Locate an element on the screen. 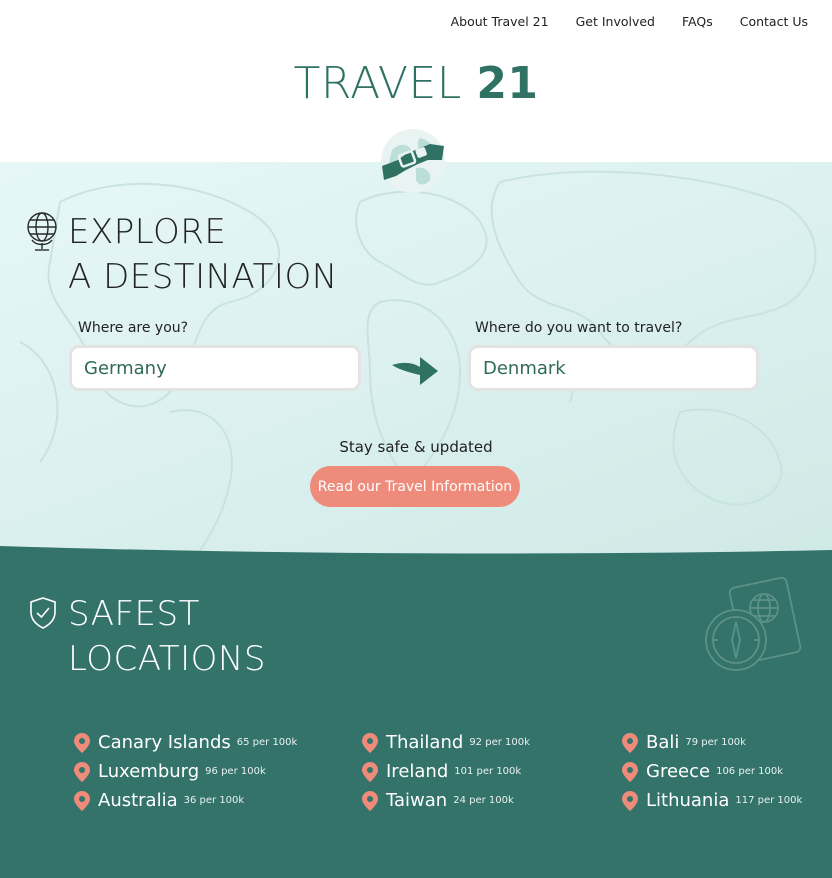 The image size is (832, 878). nav-faqs: FAQs is located at coordinates (697, 21).